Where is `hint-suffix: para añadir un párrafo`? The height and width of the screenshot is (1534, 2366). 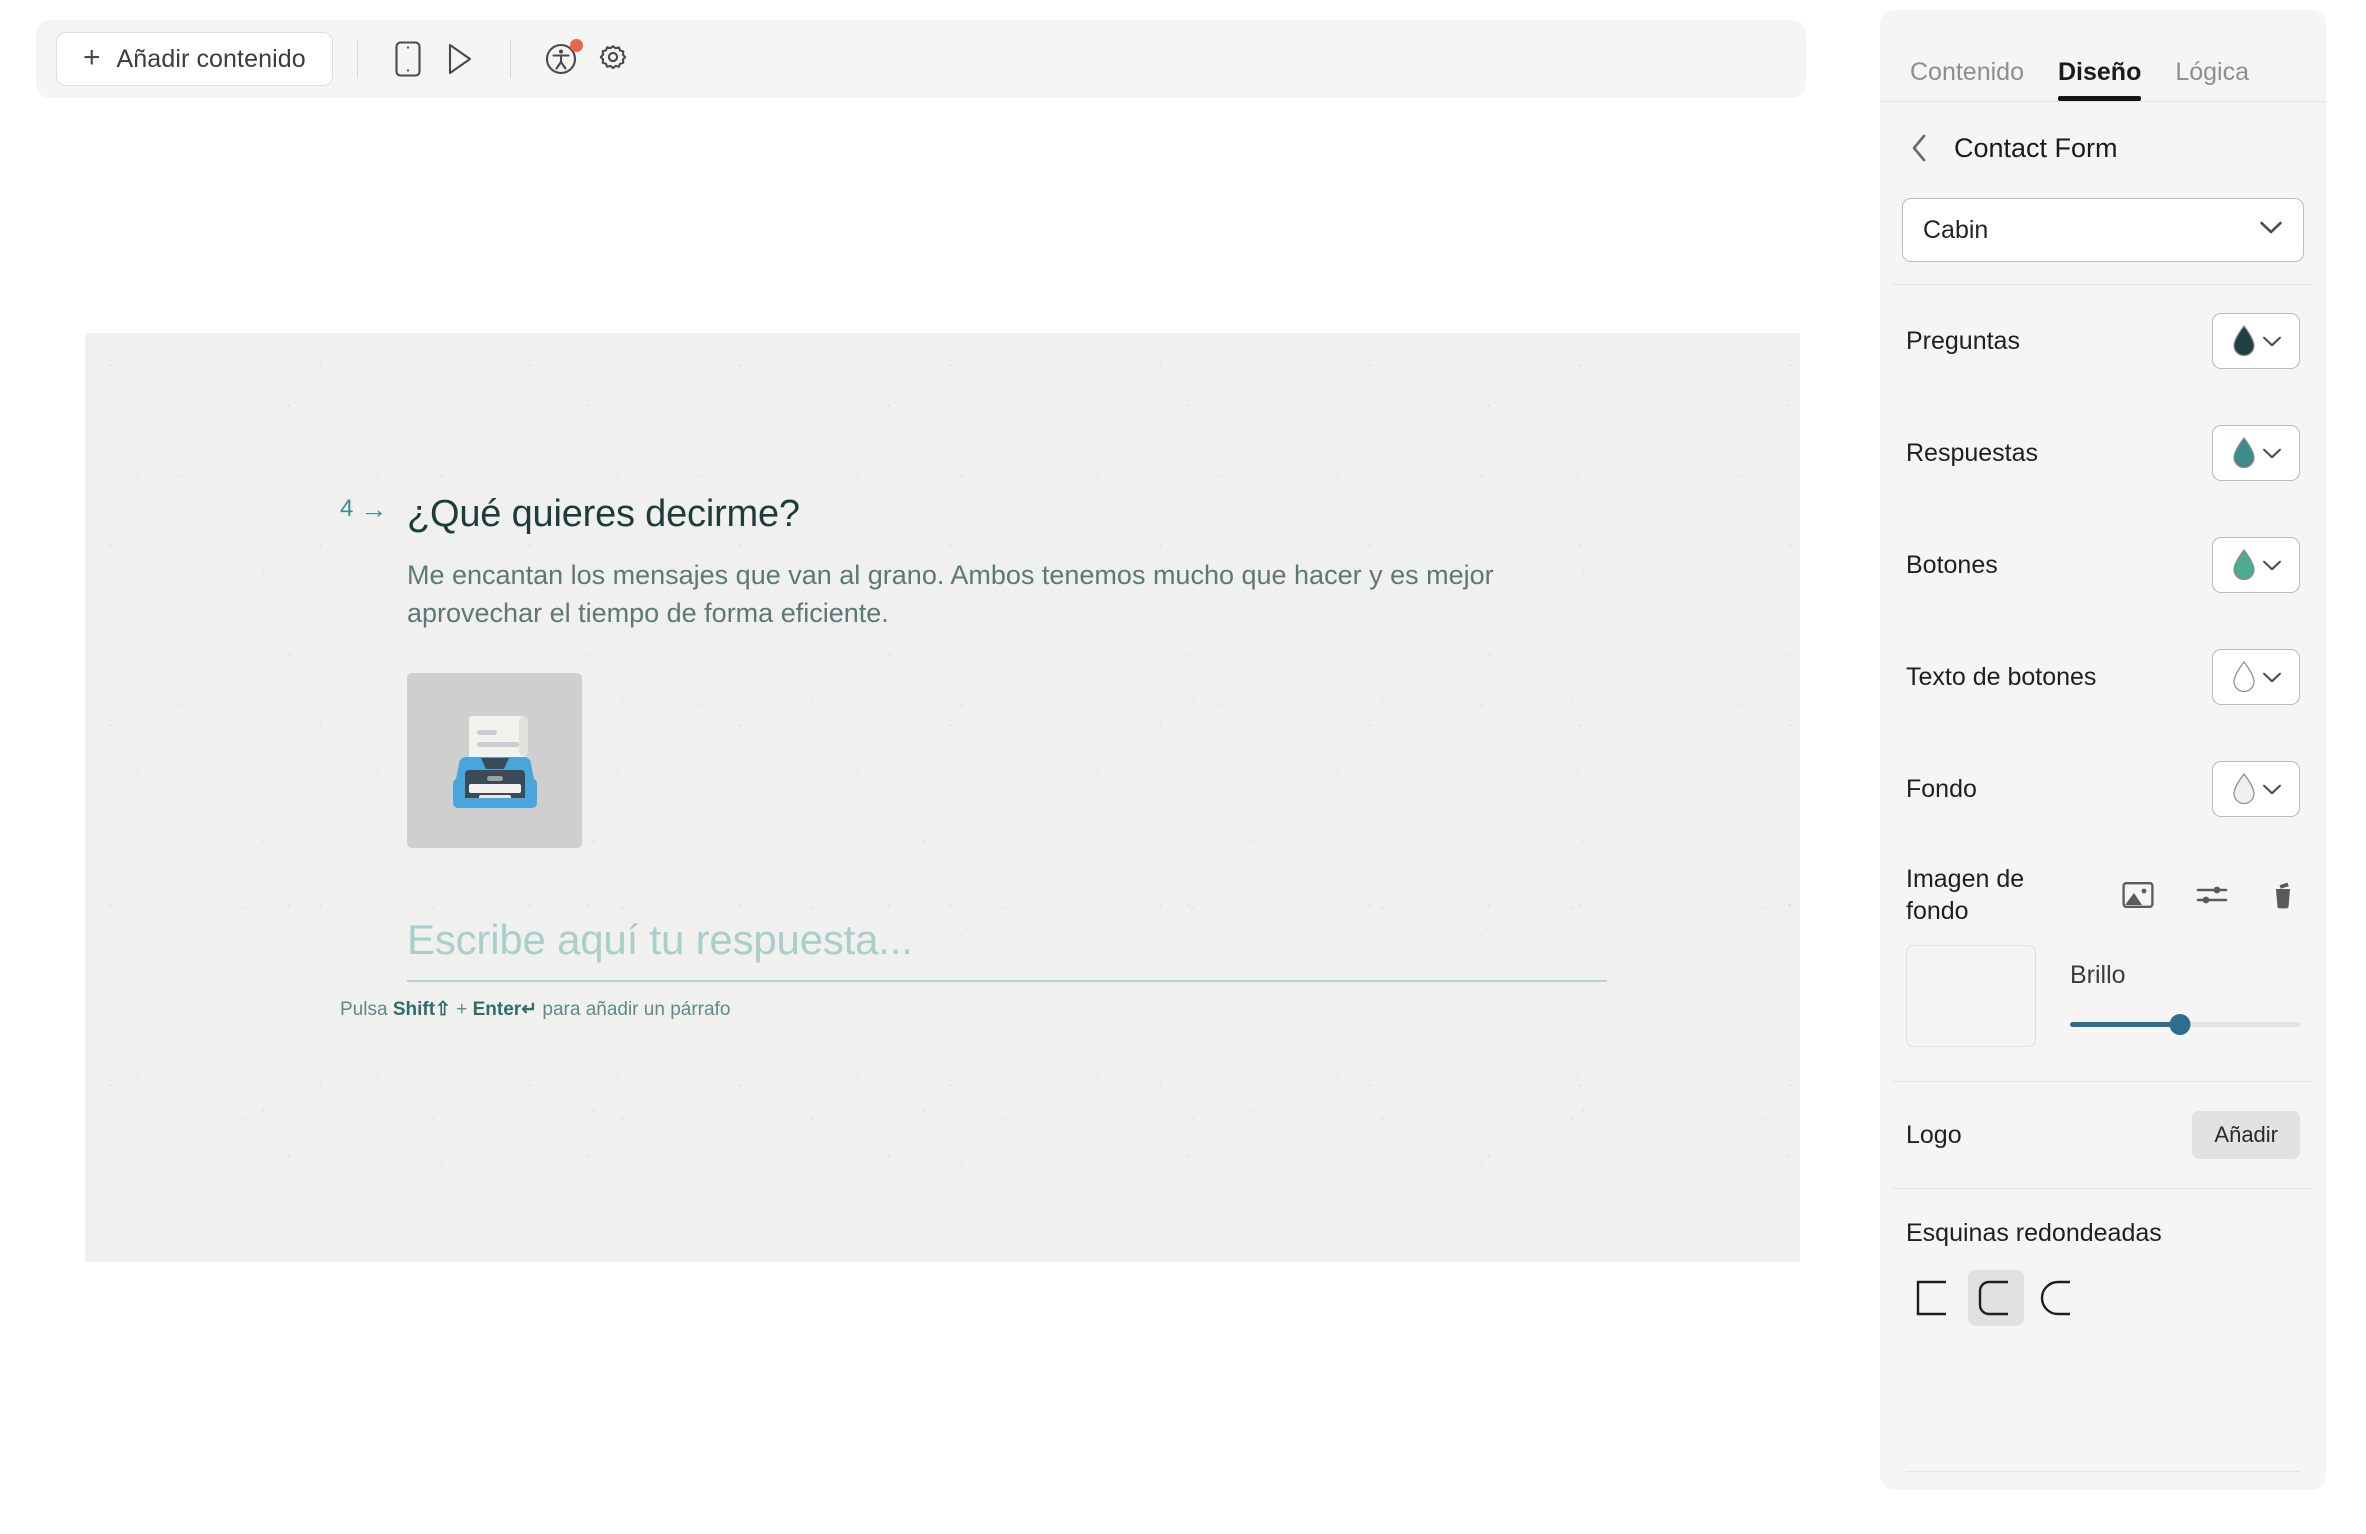 hint-suffix: para añadir un párrafo is located at coordinates (634, 1009).